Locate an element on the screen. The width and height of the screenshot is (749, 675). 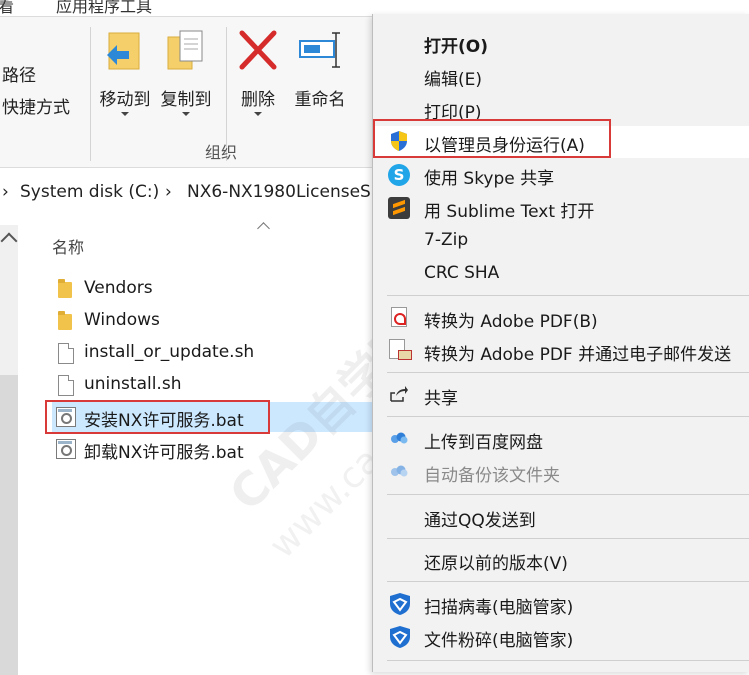
menu-item-open-with-sublime: 用 Sublime Text 打开 is located at coordinates (561, 208).